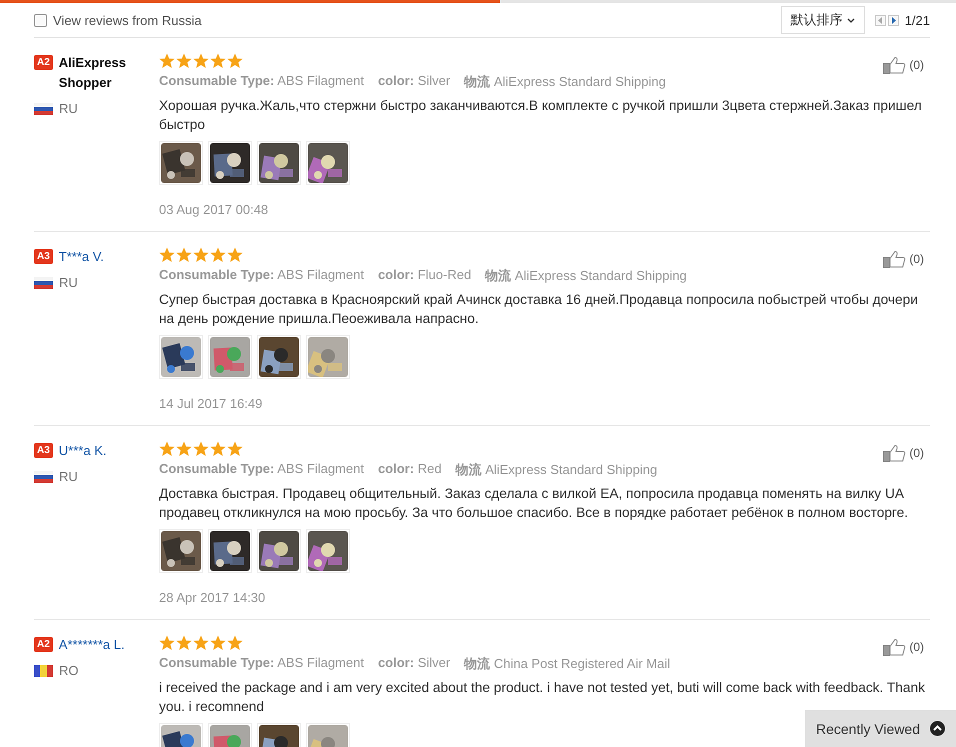 This screenshot has width=956, height=747. What do you see at coordinates (539, 309) in the screenshot?
I see `review-text: Супер быстрая доставка в Красноярский край Ачинск доставка 16 дней.Продавца попросила побыстрей чтобы дочери на день рождение пришла.Пеоеживала напрасно.` at bounding box center [539, 309].